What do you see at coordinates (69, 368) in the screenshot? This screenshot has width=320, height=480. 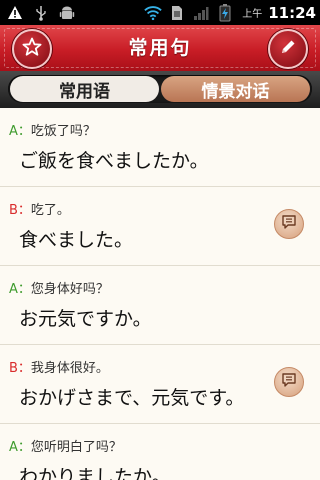 I see `chinese-text: 我身体很好。` at bounding box center [69, 368].